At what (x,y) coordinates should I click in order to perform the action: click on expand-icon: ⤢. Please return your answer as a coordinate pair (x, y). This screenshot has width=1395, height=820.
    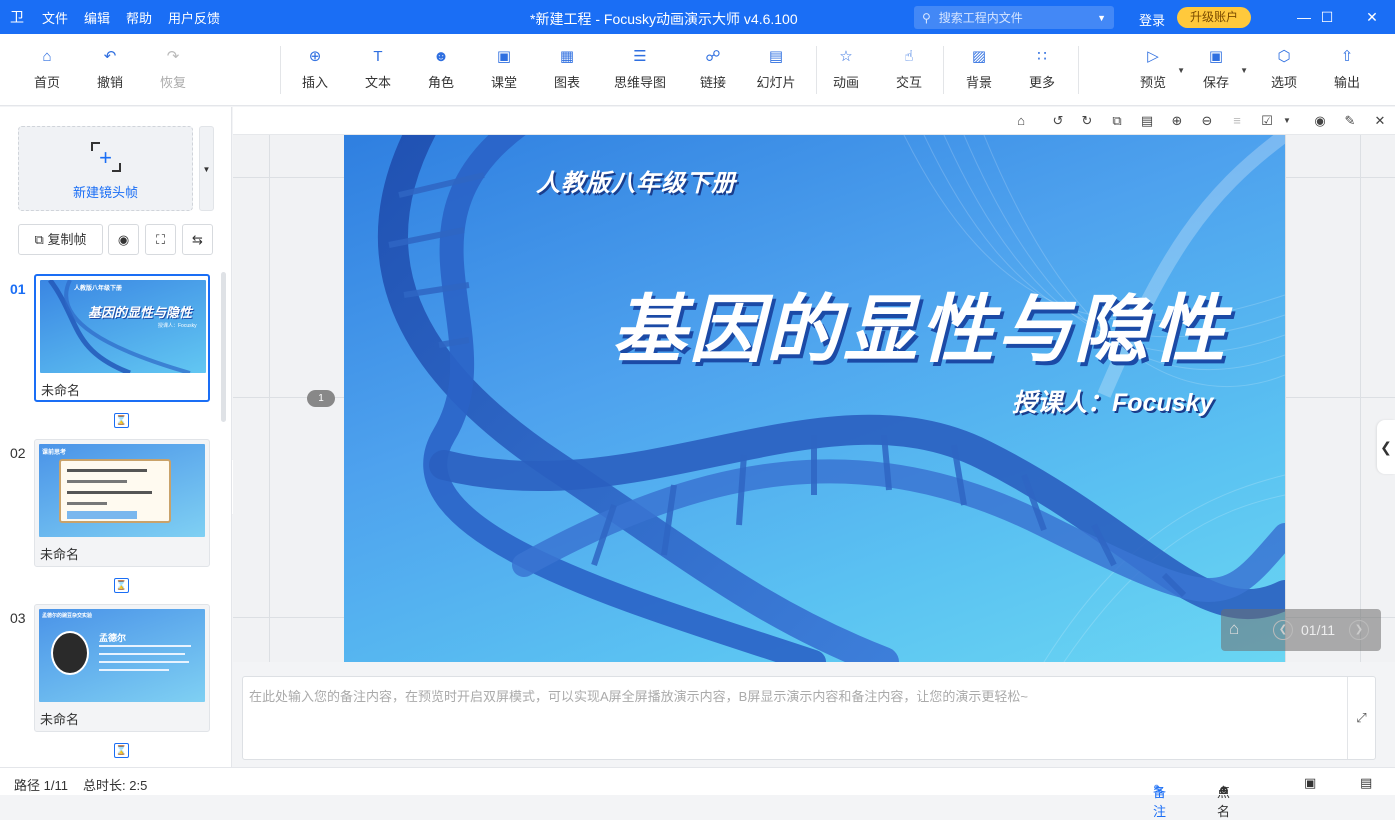
    Looking at the image, I should click on (1361, 718).